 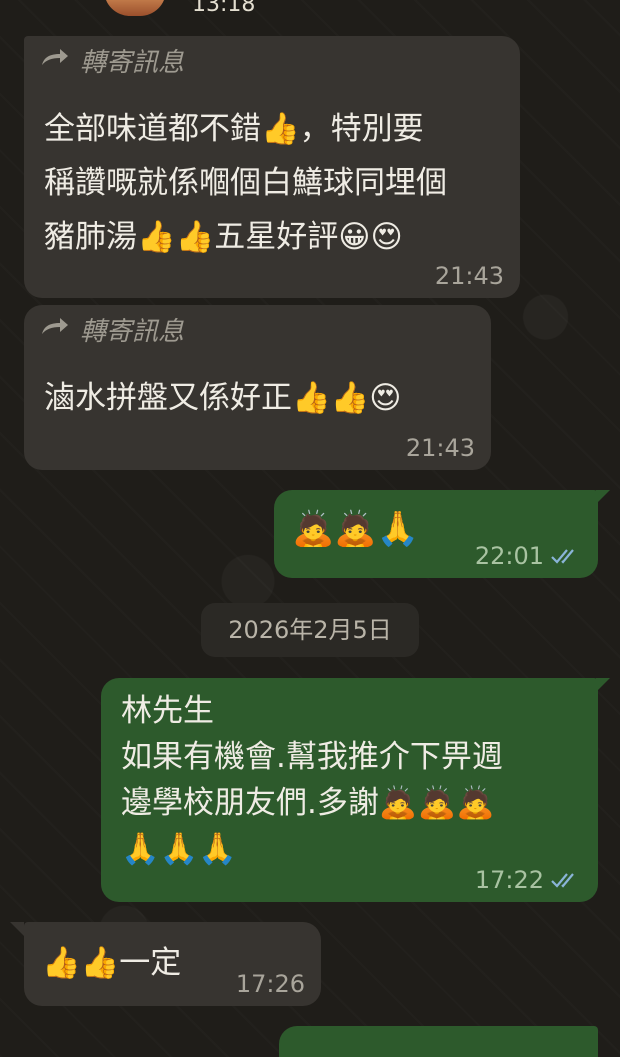 What do you see at coordinates (509, 880) in the screenshot?
I see `message-time: 17:22` at bounding box center [509, 880].